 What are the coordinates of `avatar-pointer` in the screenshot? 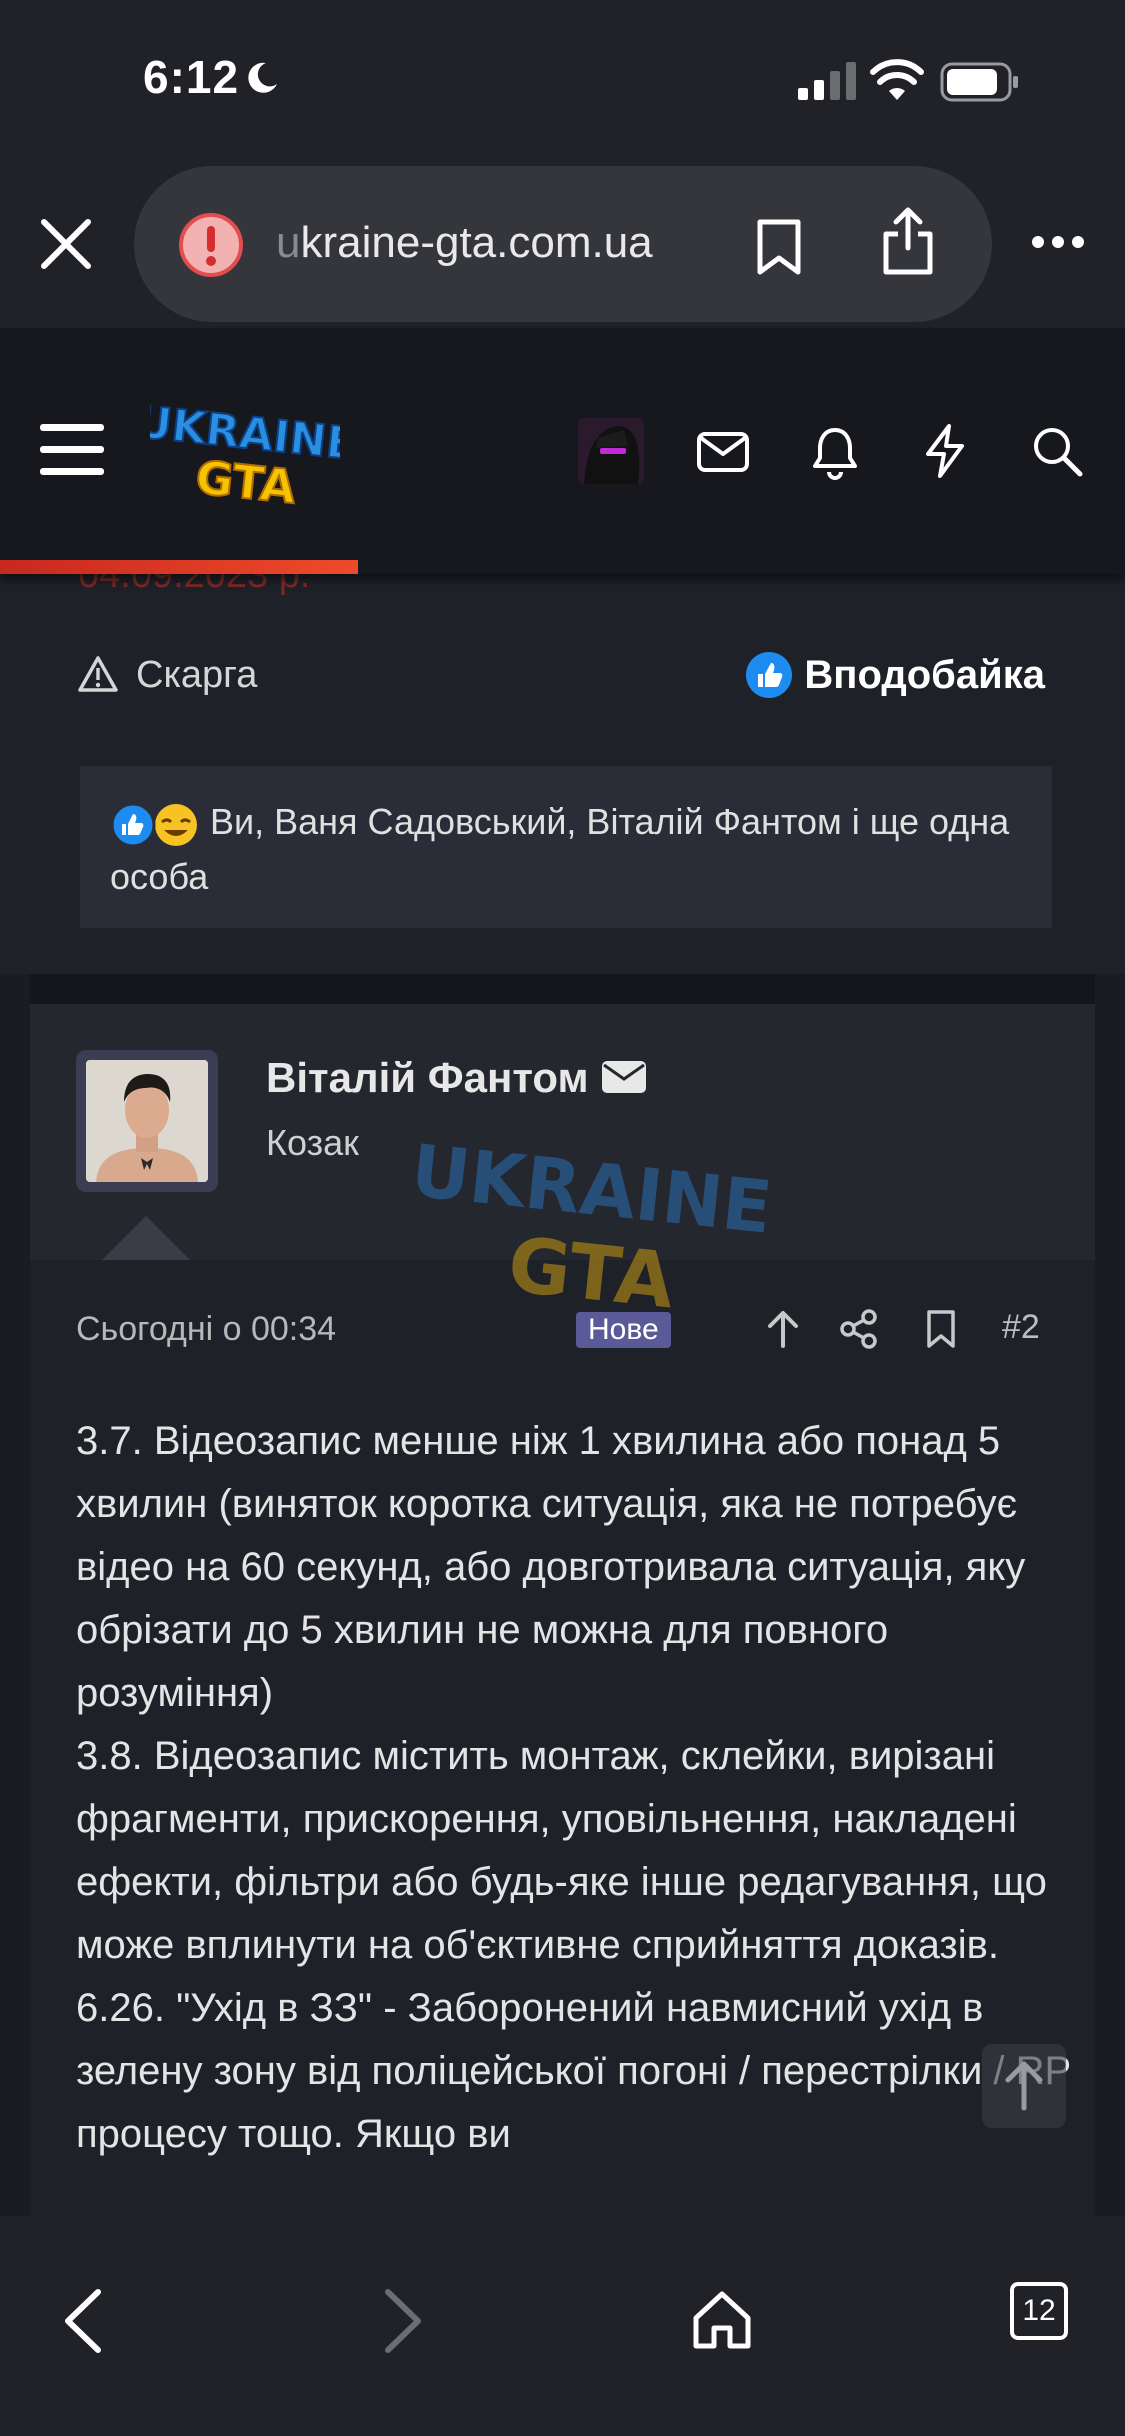 It's located at (146, 1238).